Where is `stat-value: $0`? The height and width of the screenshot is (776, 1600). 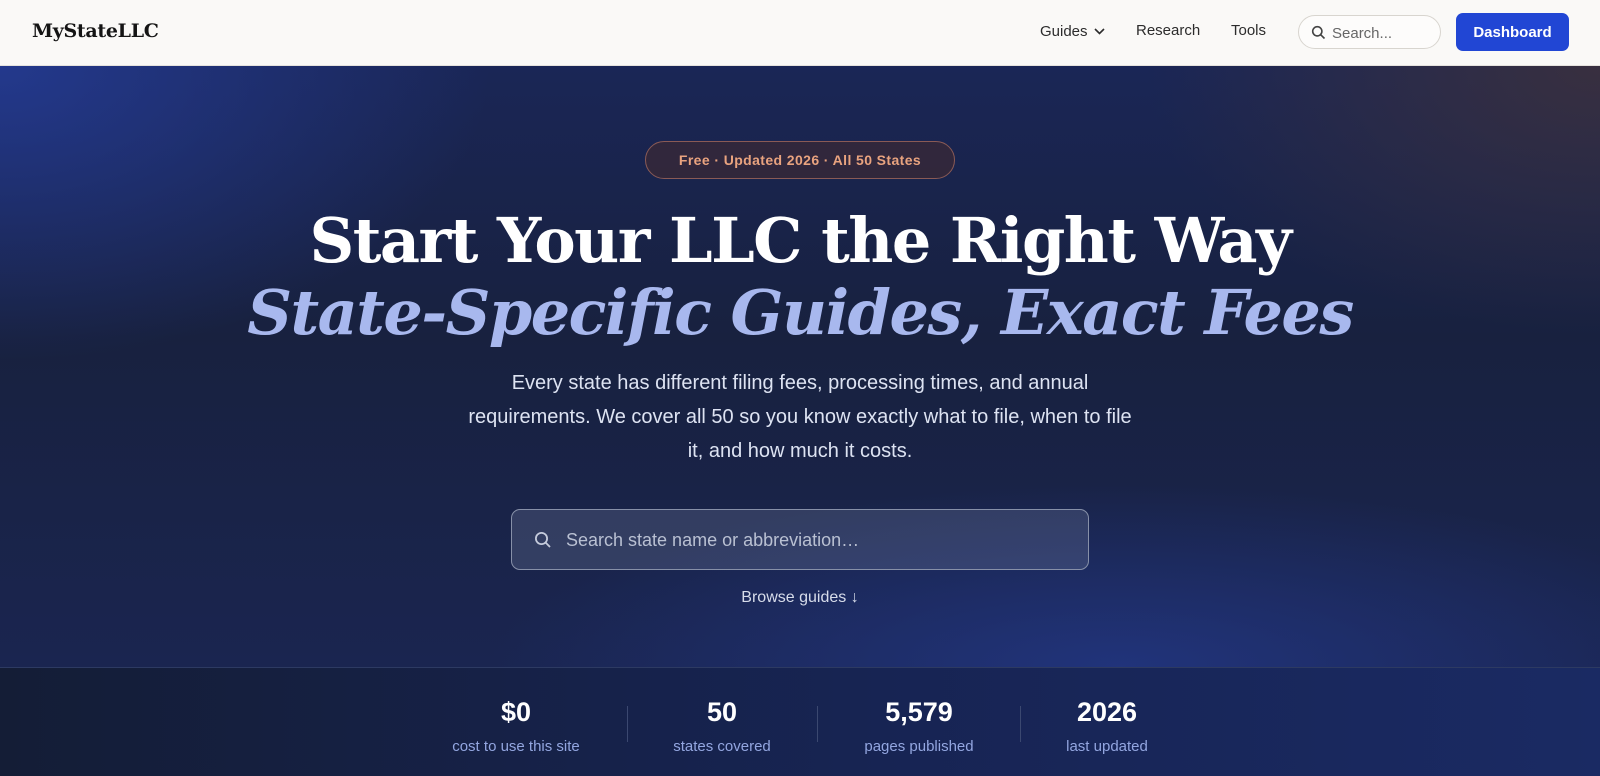 stat-value: $0 is located at coordinates (516, 712).